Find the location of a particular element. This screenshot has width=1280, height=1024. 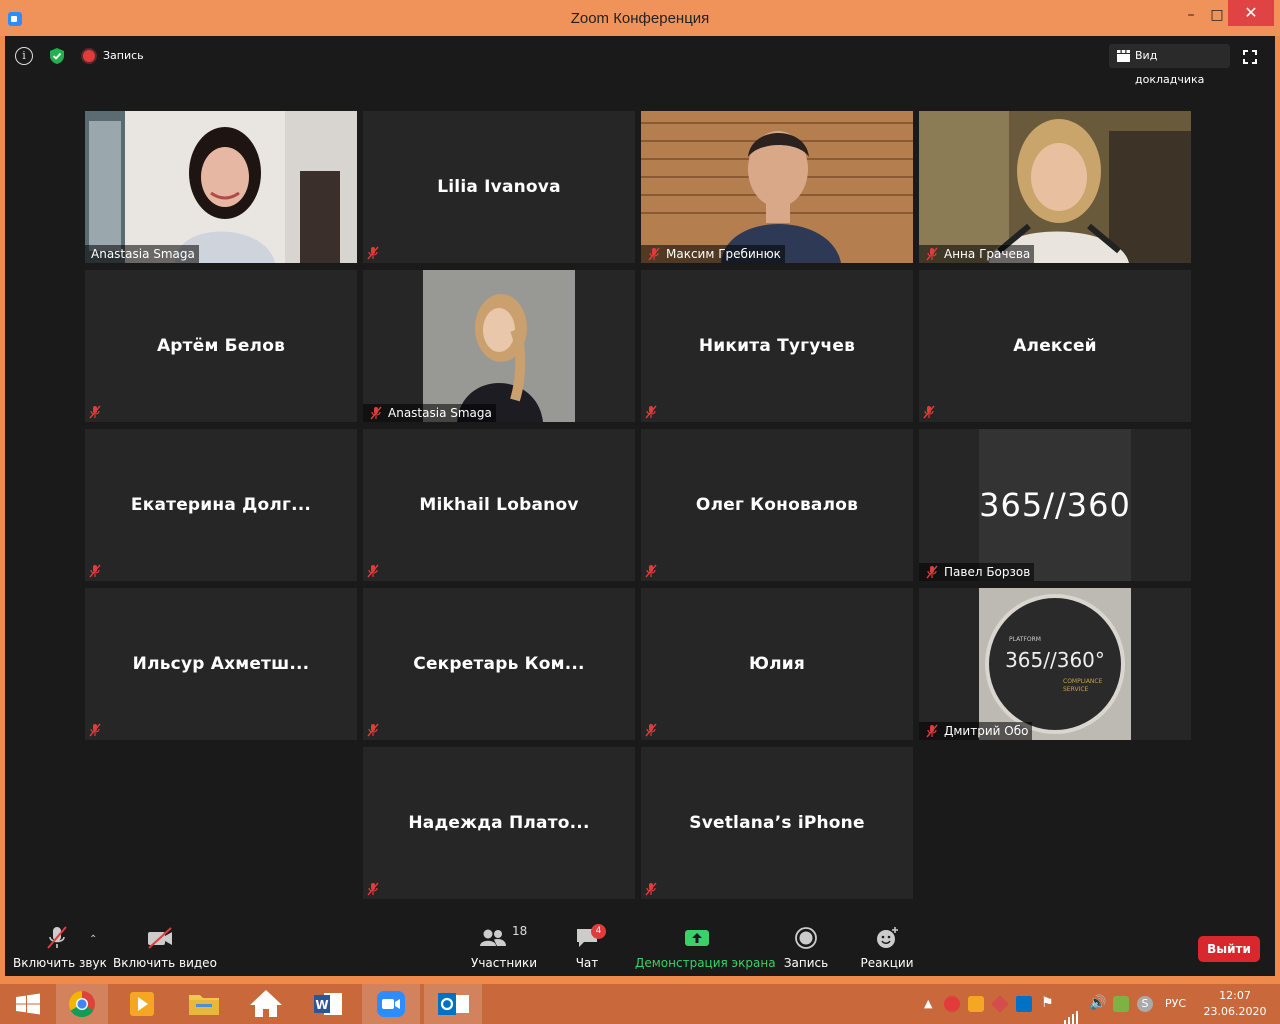

show-hidden-icons-chevron-icon: ▲ is located at coordinates (928, 1010).